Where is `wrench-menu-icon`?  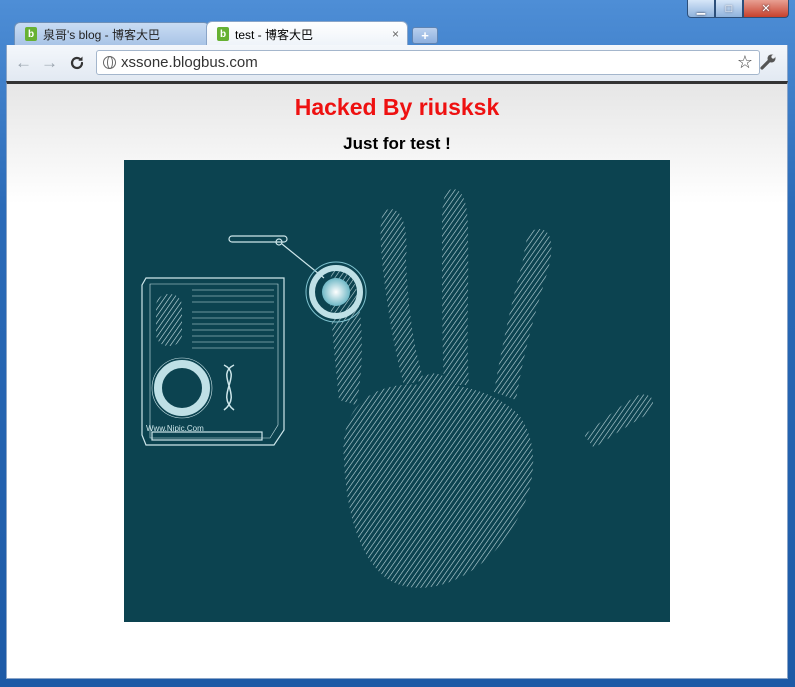 wrench-menu-icon is located at coordinates (768, 64).